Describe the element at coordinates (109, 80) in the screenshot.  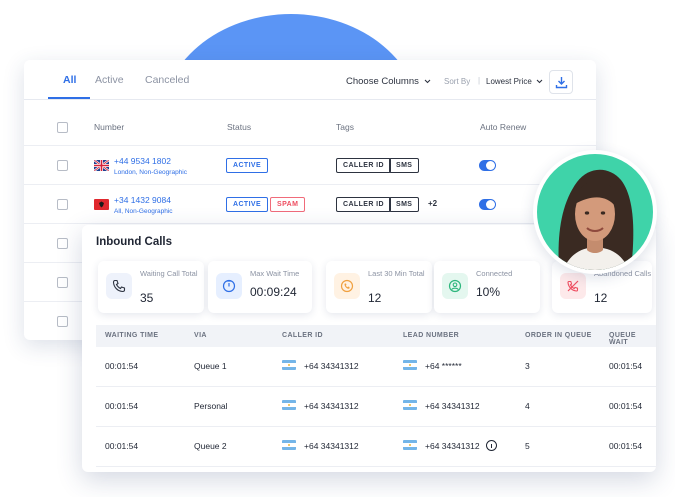
I see `tab-active: Active` at that location.